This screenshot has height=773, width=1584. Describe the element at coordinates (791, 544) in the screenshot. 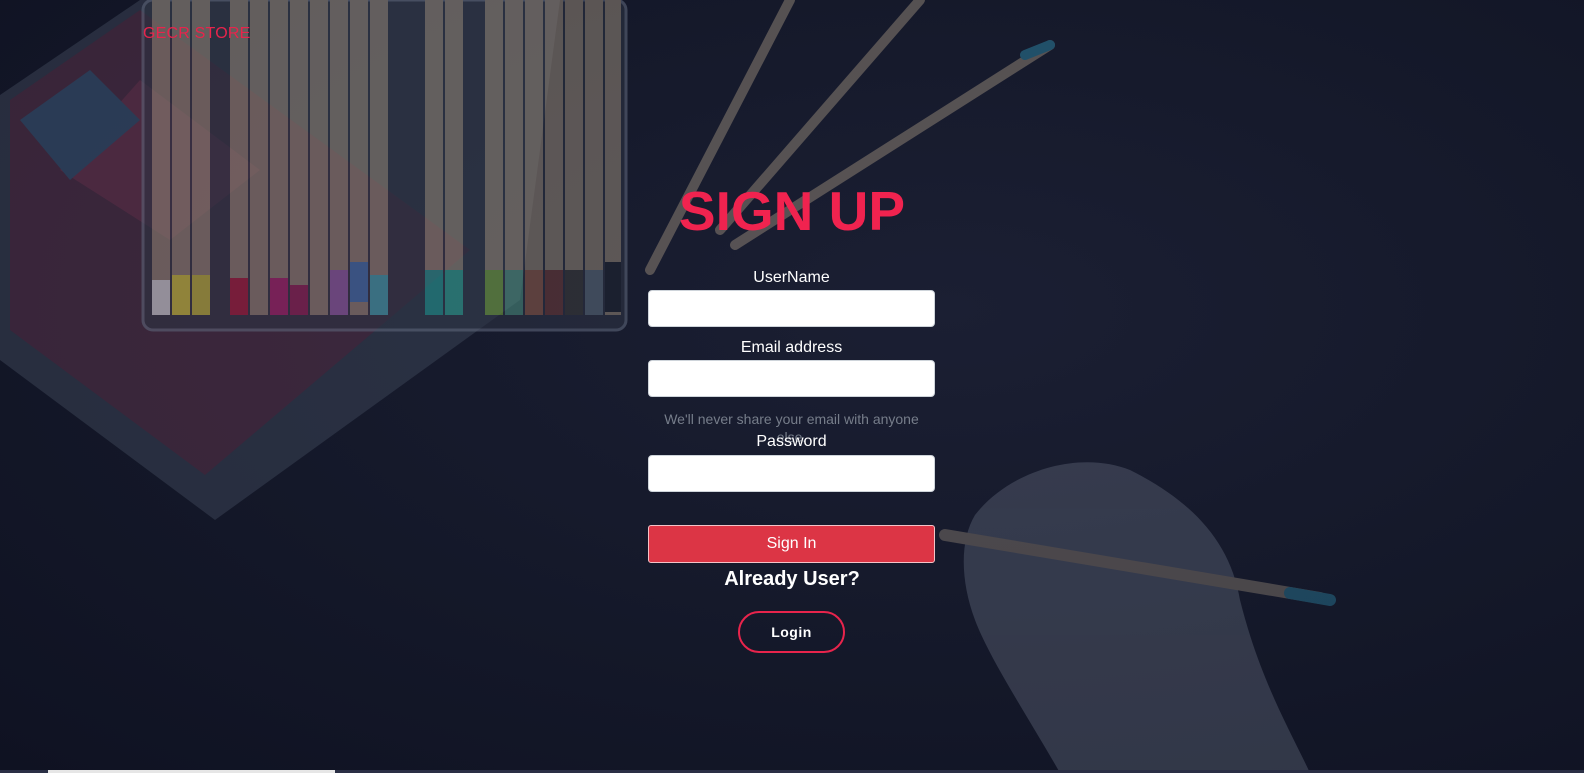

I see `sign-in-button: Sign In` at that location.